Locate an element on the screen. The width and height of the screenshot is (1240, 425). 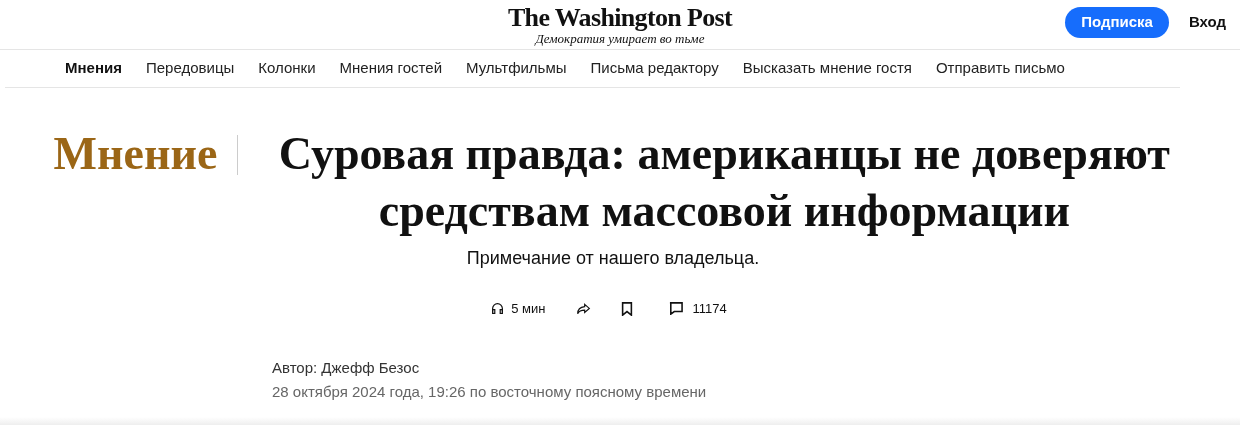
nav-link: Колонки is located at coordinates (287, 68).